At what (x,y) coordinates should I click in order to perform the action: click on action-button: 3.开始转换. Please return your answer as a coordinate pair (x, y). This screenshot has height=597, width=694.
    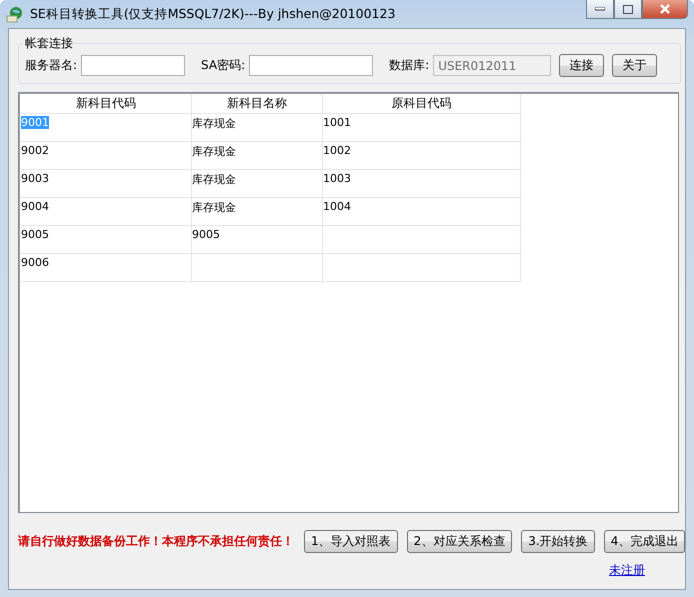
    Looking at the image, I should click on (558, 541).